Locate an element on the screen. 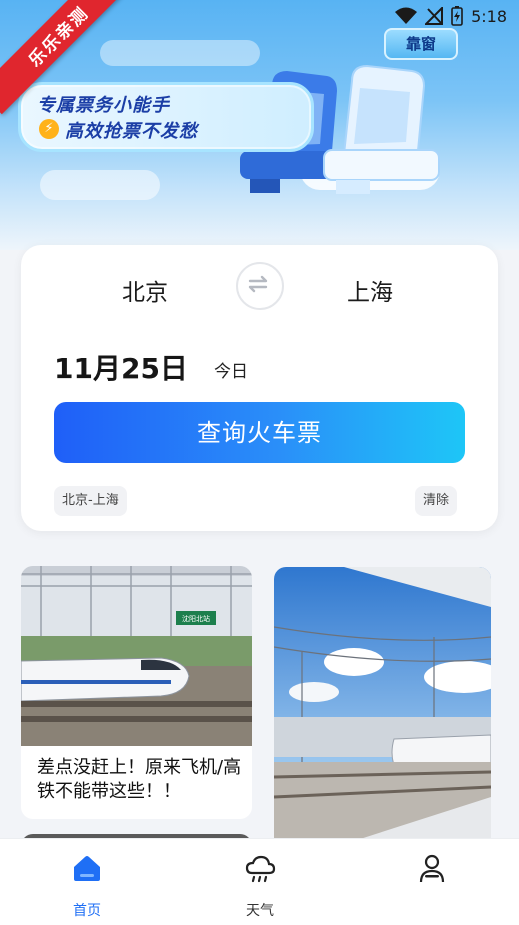 Image resolution: width=519 pixels, height=925 pixels. tab-home: 首页 is located at coordinates (87, 882).